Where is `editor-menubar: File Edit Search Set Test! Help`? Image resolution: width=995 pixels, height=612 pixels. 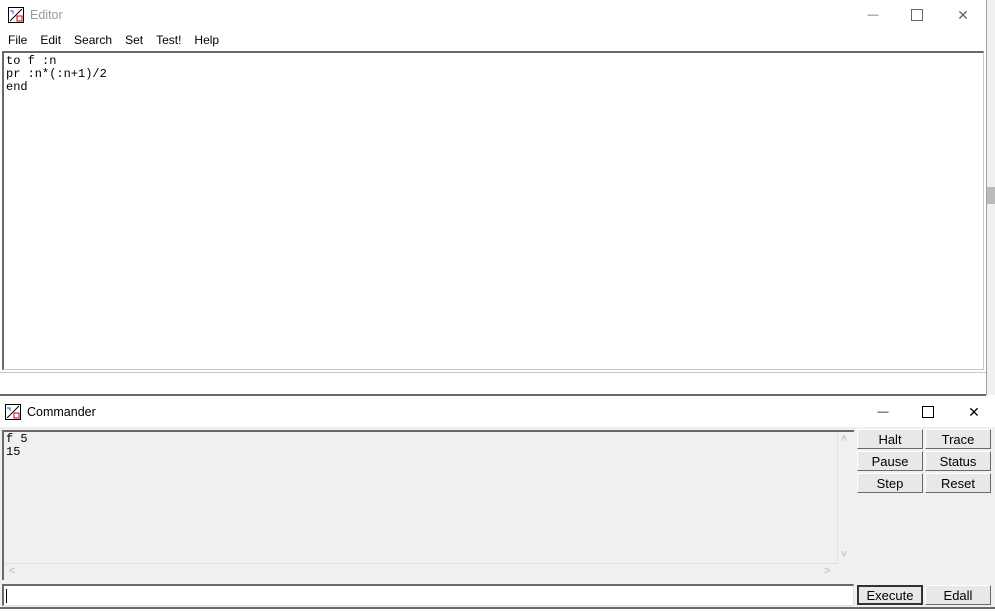
editor-menubar: File Edit Search Set Test! Help is located at coordinates (113, 40).